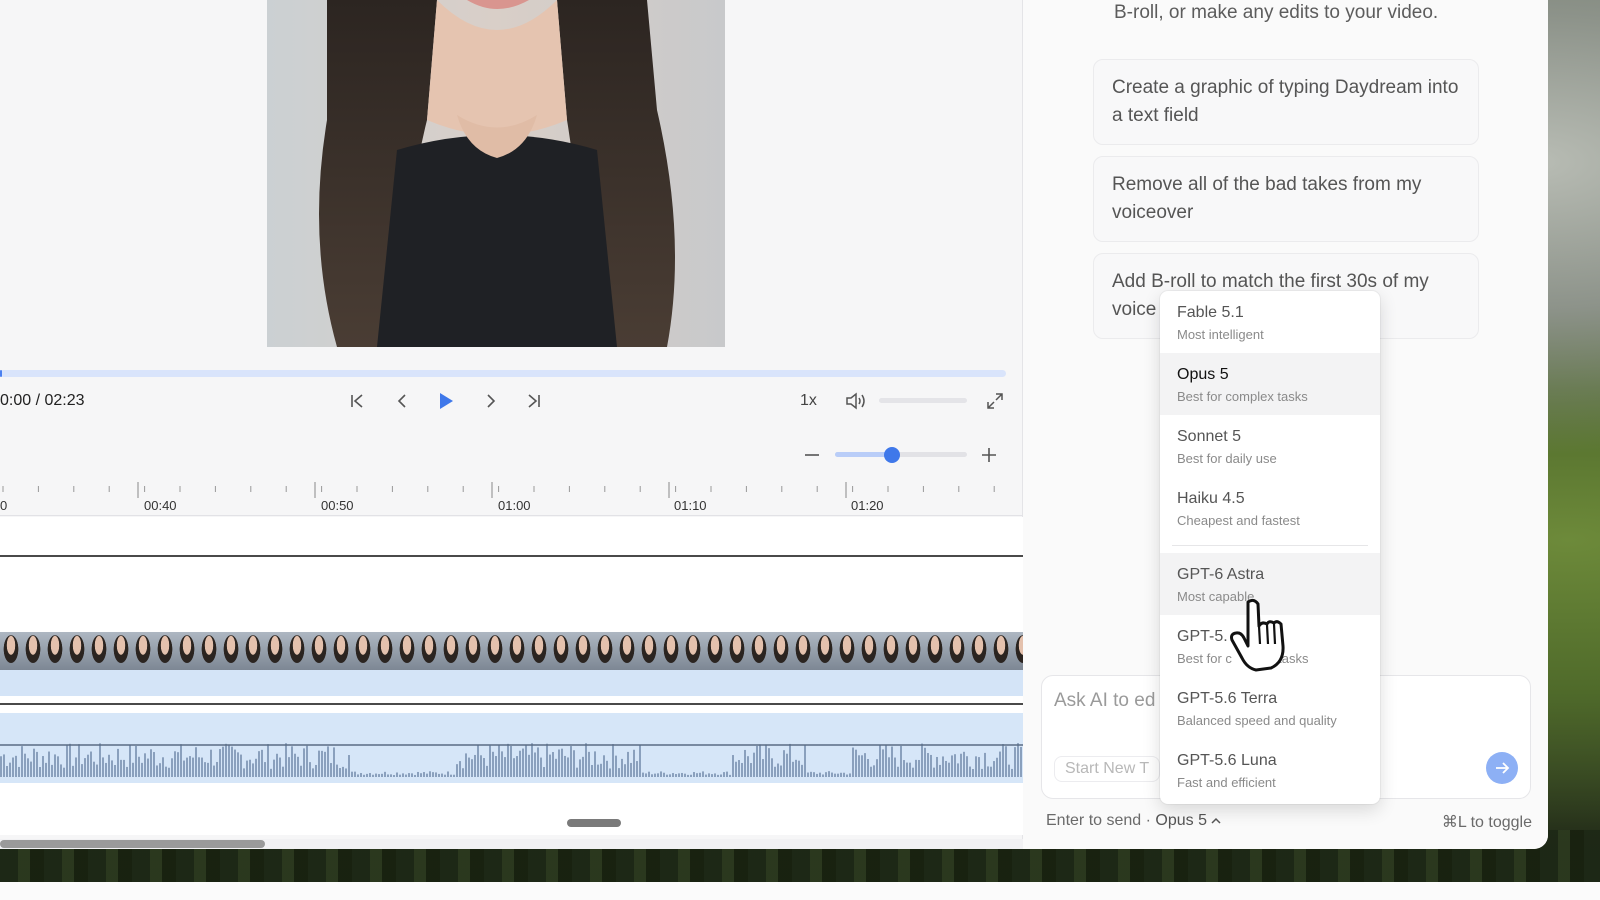 The width and height of the screenshot is (1600, 900). I want to click on ruler-label: 01:10, so click(690, 505).